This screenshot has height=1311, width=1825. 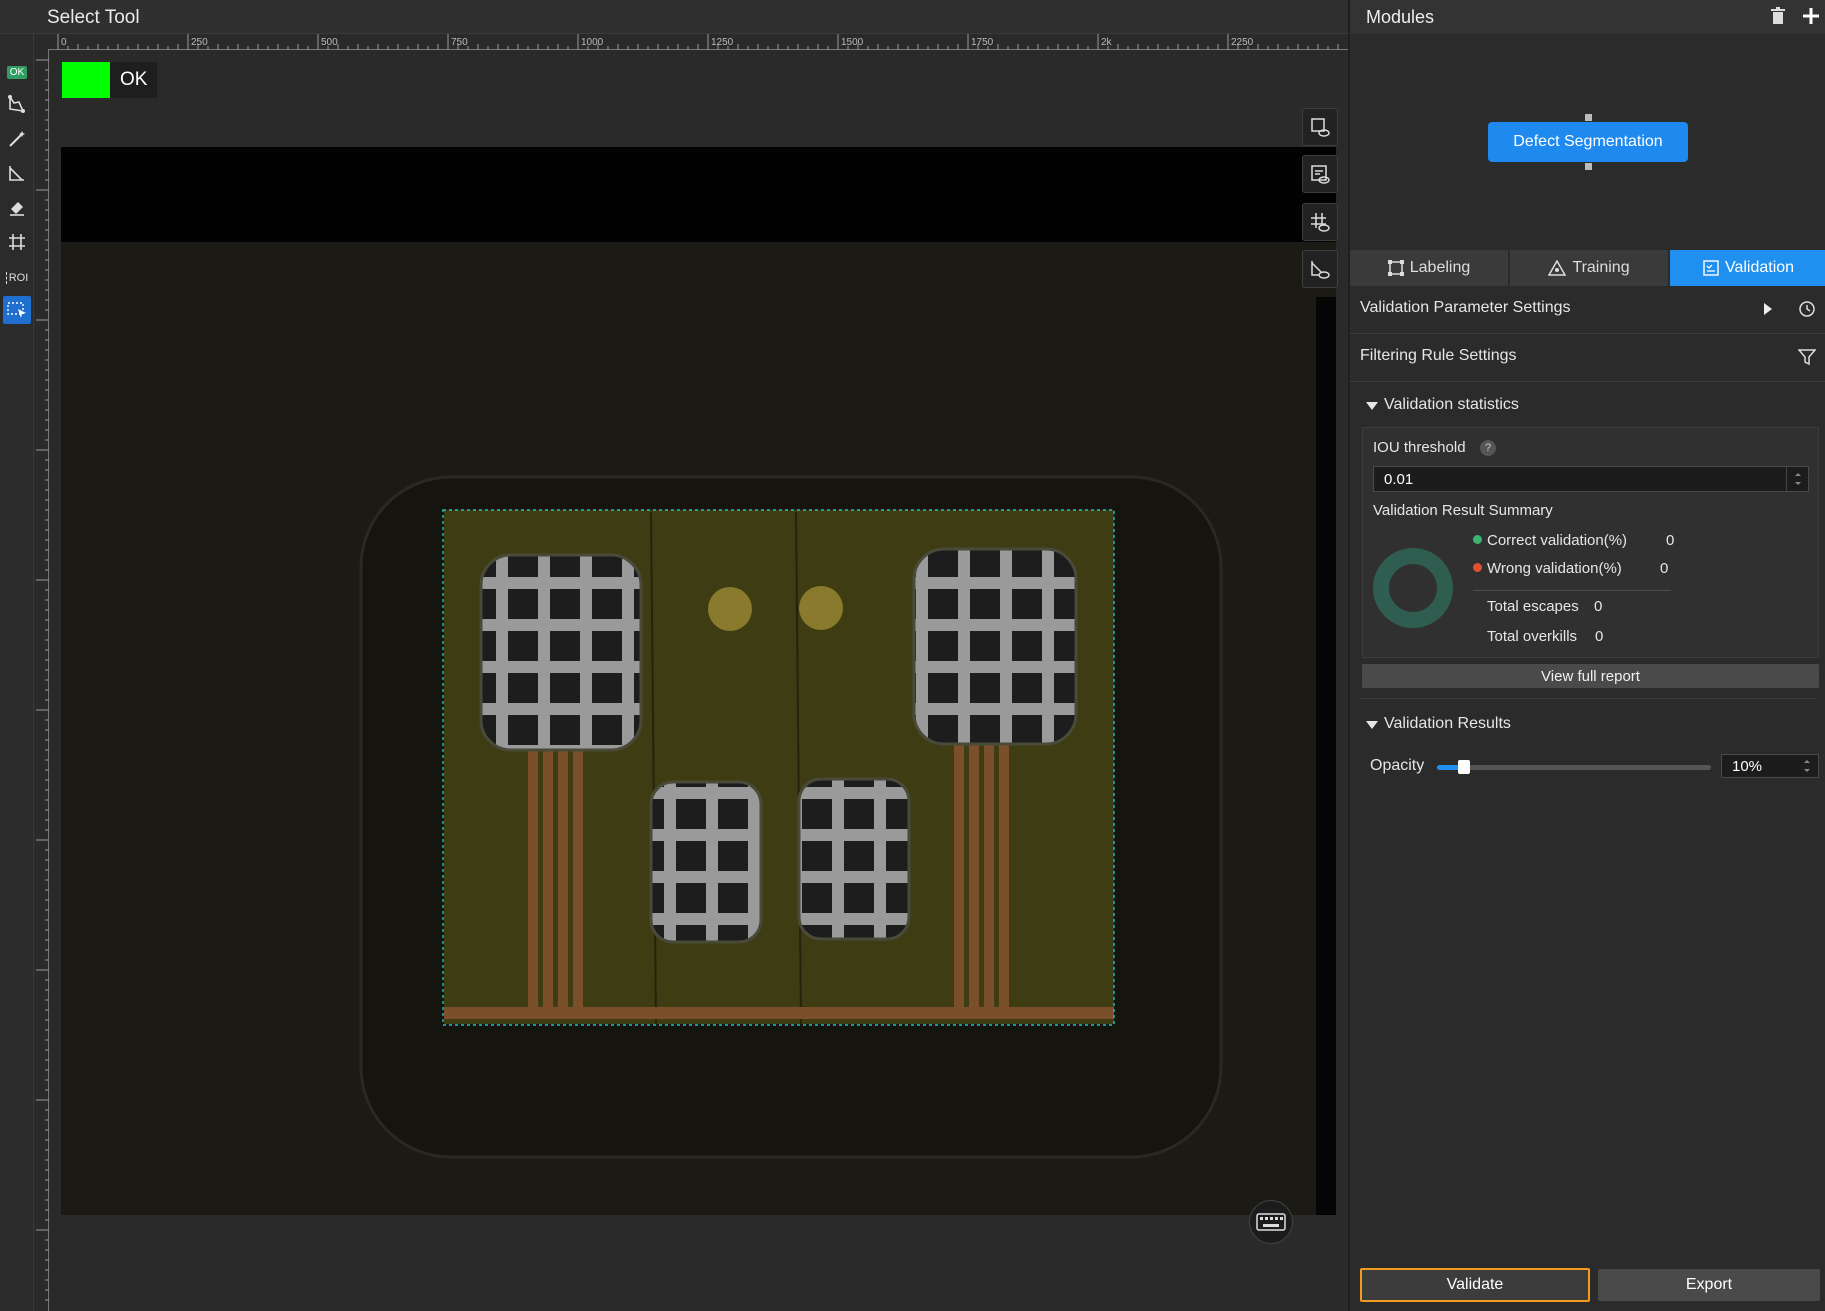 What do you see at coordinates (852, 42) in the screenshot?
I see `ruler-label: 1500` at bounding box center [852, 42].